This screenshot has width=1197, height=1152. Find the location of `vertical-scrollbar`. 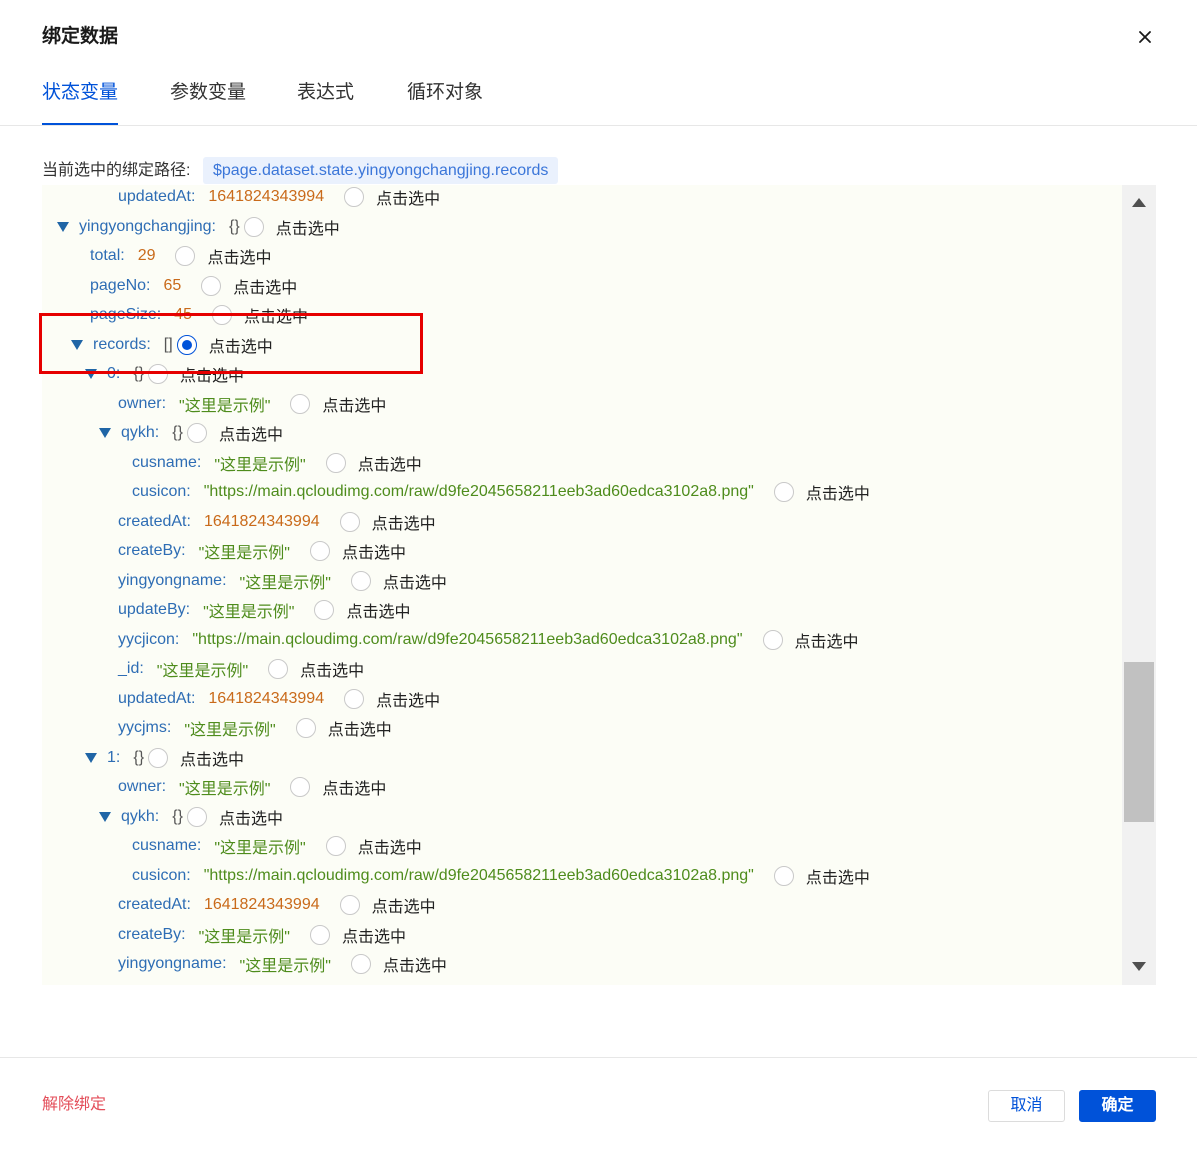

vertical-scrollbar is located at coordinates (1139, 585).